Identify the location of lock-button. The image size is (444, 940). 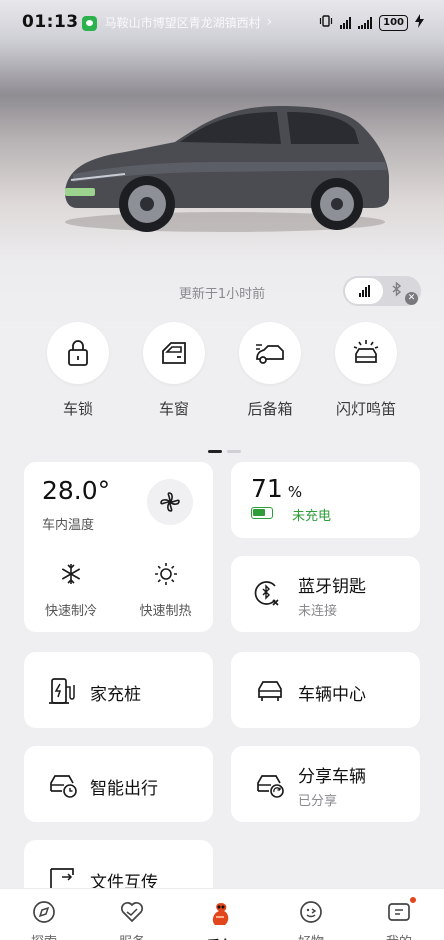
(78, 353).